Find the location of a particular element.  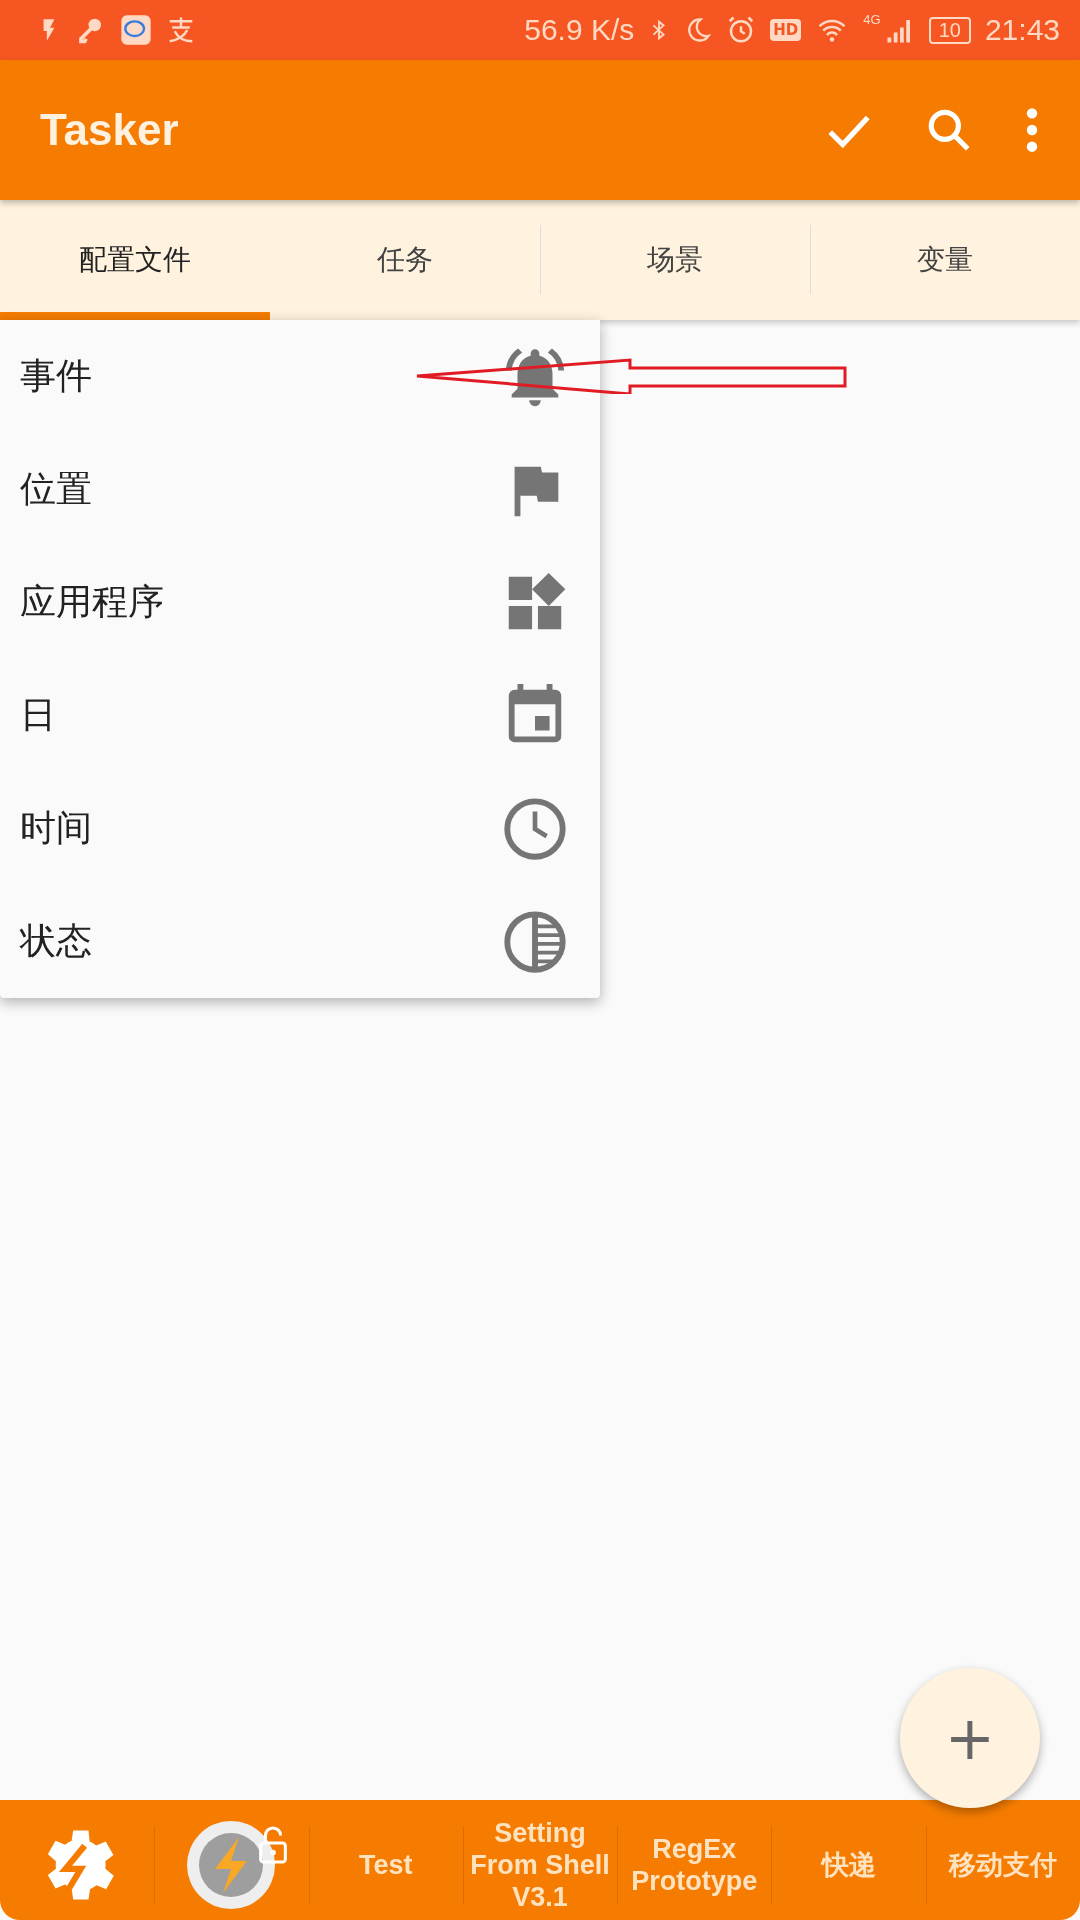

clock-time: 21:43 is located at coordinates (1022, 30).